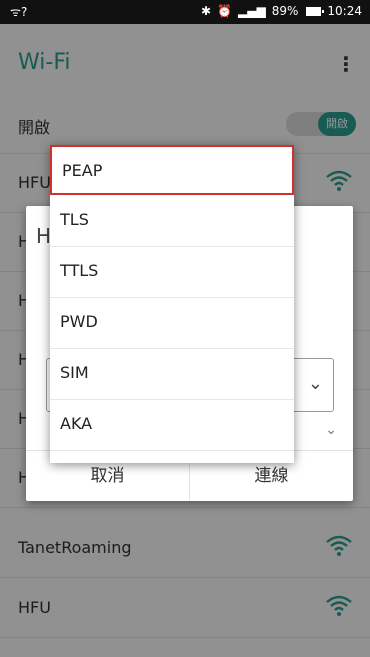 The image size is (370, 657). What do you see at coordinates (315, 11) in the screenshot?
I see `battery-icon` at bounding box center [315, 11].